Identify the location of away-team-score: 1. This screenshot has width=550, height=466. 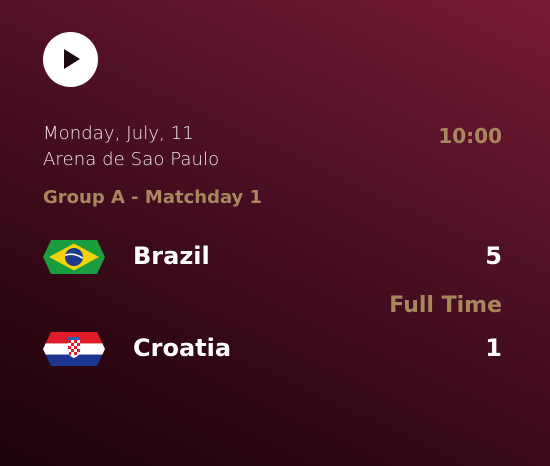
(493, 348).